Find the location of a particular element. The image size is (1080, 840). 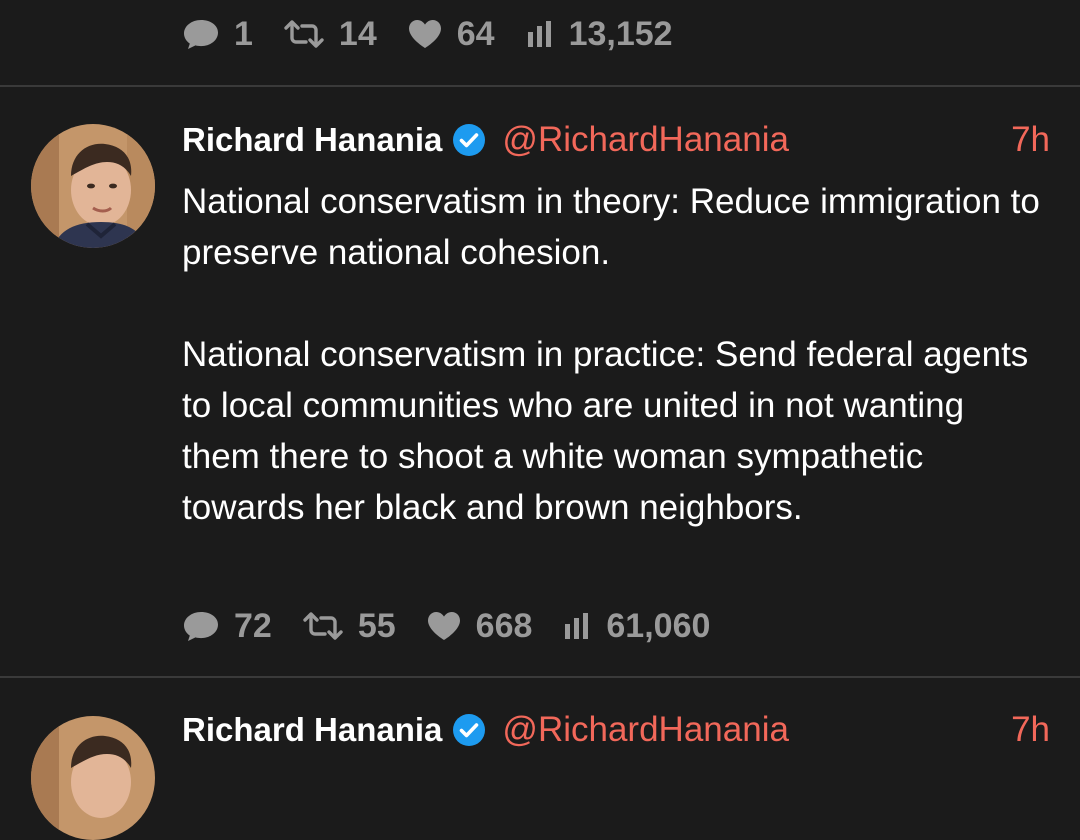

reply-button: 72 is located at coordinates (227, 626).